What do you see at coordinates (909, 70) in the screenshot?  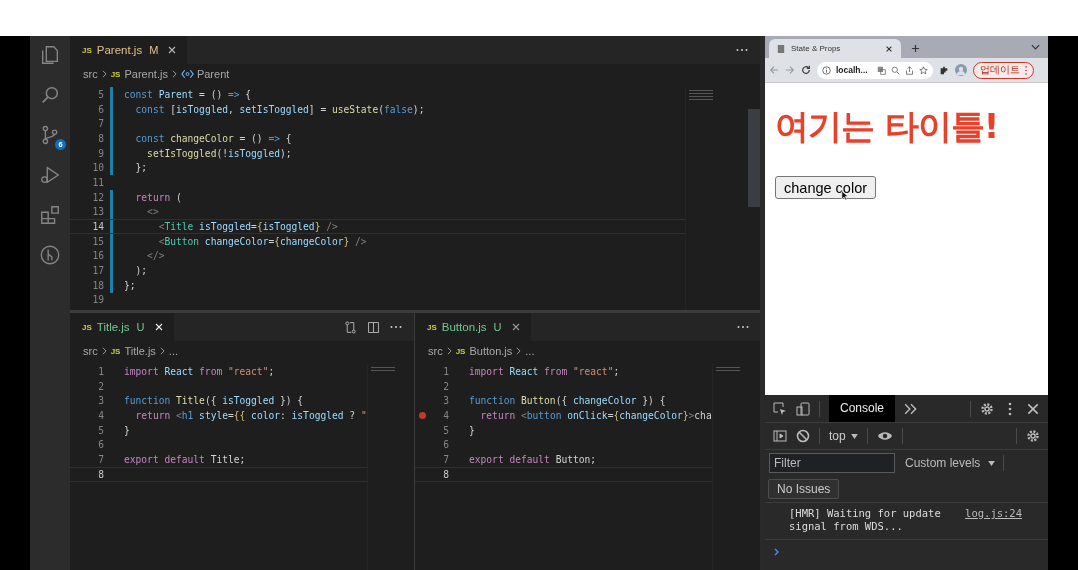 I see `share-icon` at bounding box center [909, 70].